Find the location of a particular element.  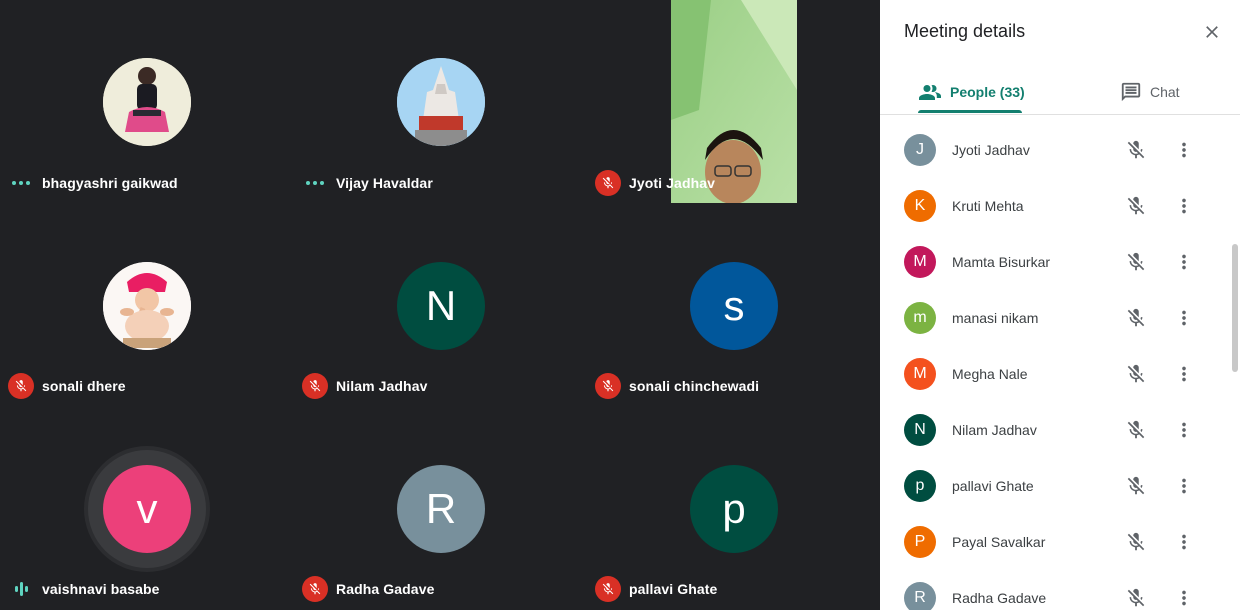

participant-tile: v vaishnavi basabe is located at coordinates (146, 507).